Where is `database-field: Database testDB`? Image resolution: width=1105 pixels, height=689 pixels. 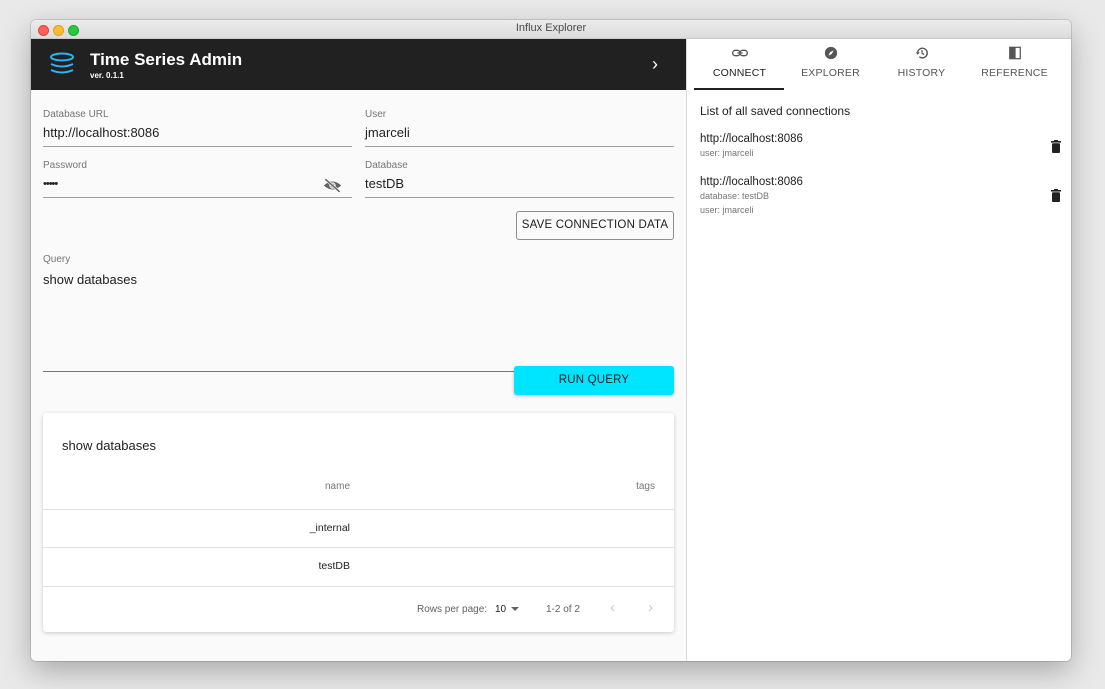 database-field: Database testDB is located at coordinates (519, 179).